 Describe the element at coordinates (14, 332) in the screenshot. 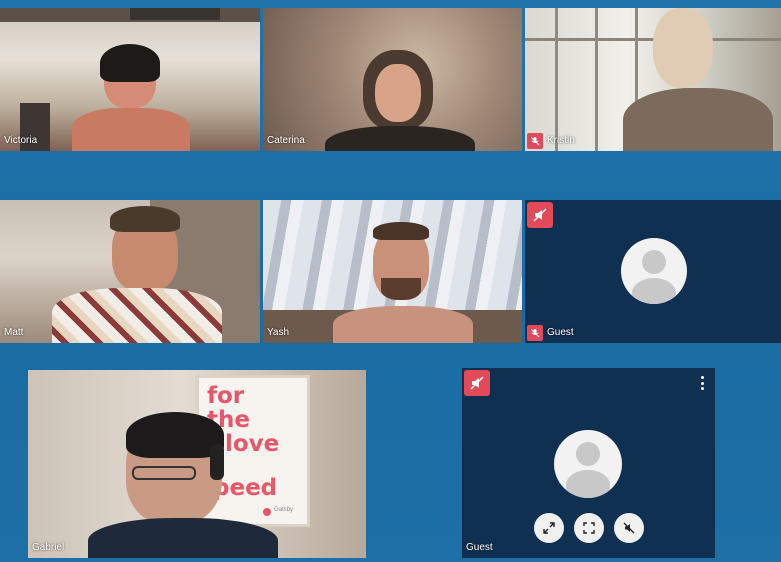

I see `participant-name: Matt` at that location.